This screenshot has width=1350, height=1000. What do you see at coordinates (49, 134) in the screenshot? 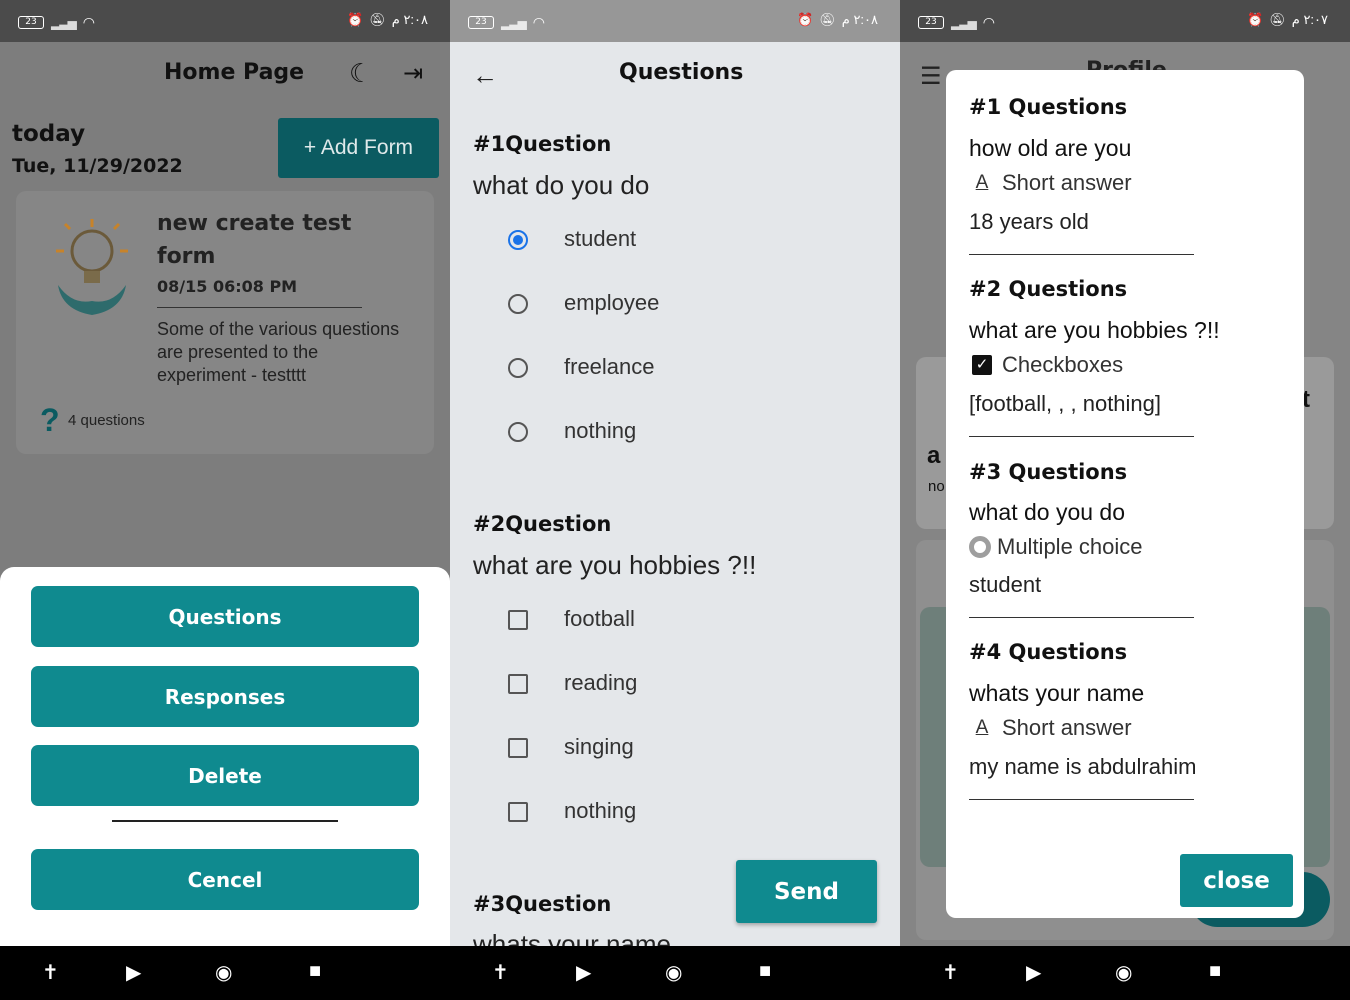
I see `today-label: today` at bounding box center [49, 134].